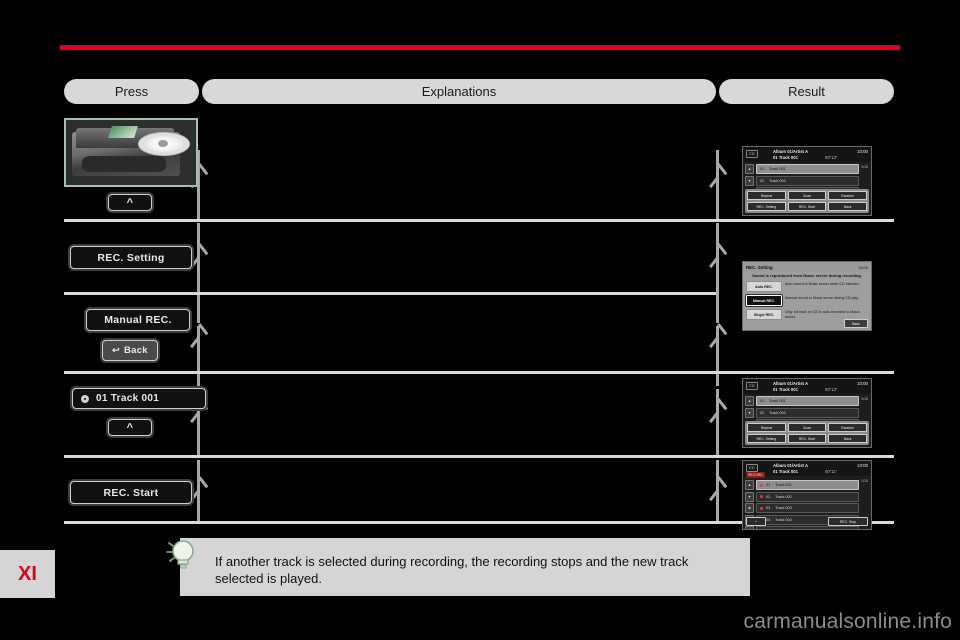  I want to click on column-header-explanations-label: Explanations, so click(459, 91).